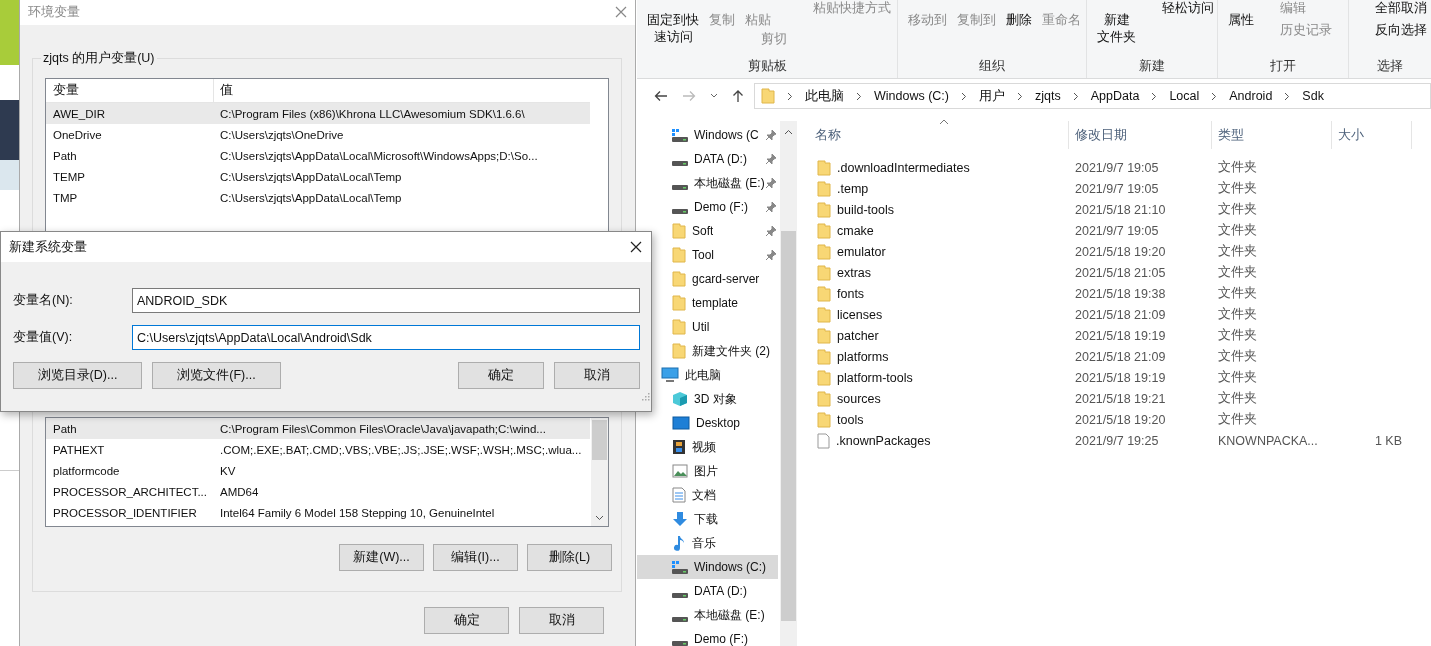 This screenshot has width=1431, height=646. I want to click on file-row: platform-tools 2021/5/18 19:19 文件夹, so click(1120, 377).